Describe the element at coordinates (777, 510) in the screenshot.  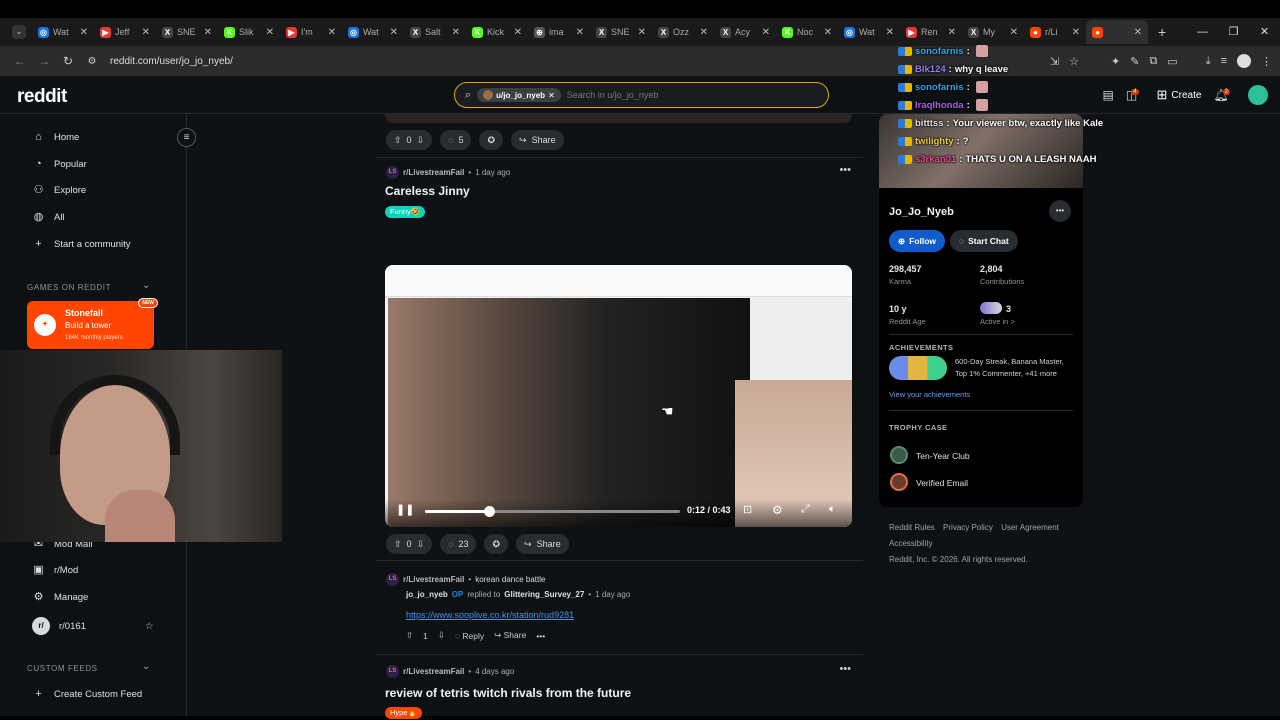
I see `settings-icon: ⚙` at that location.